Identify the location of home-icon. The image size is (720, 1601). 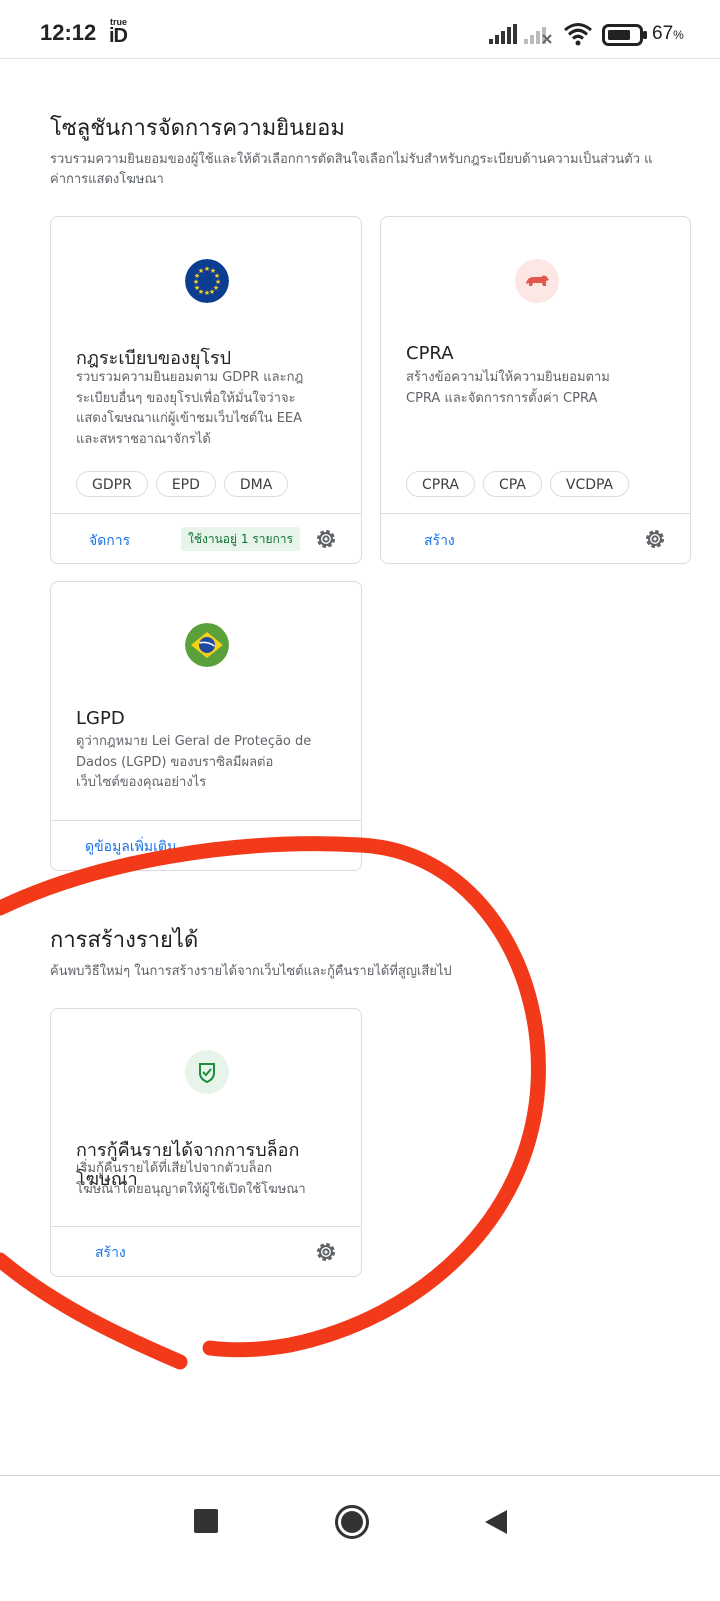
(352, 1522).